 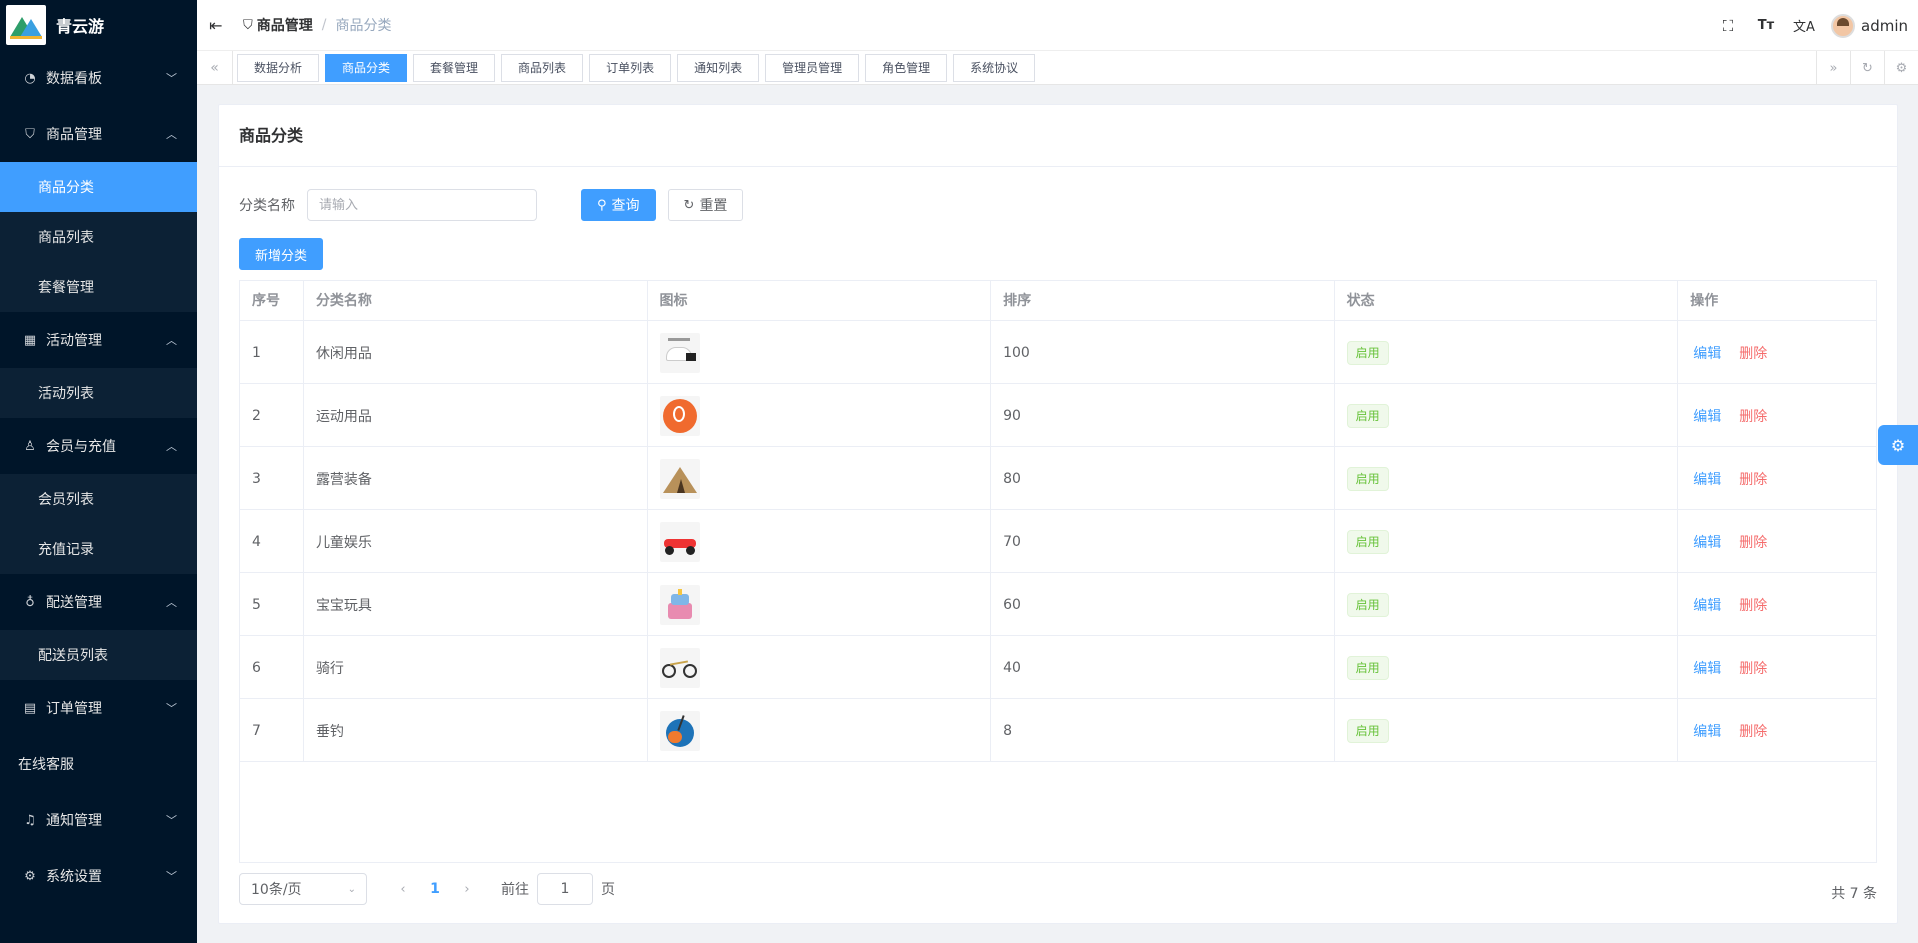 I want to click on tab-3: 商品列表, so click(x=542, y=68).